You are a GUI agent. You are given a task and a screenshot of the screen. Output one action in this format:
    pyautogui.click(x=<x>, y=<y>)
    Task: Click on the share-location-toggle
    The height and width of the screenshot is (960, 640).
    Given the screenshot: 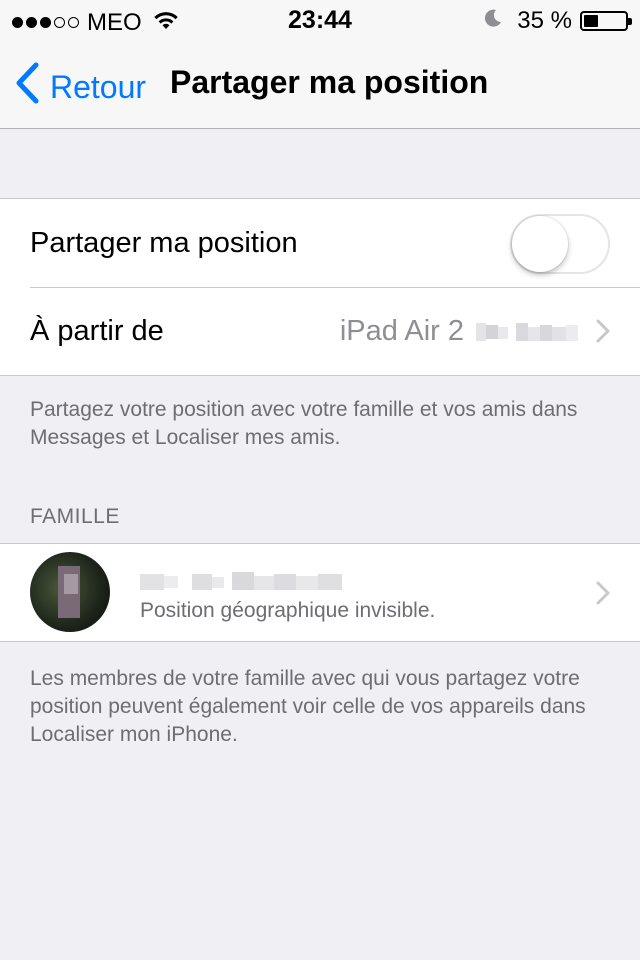 What is the action you would take?
    pyautogui.click(x=560, y=244)
    